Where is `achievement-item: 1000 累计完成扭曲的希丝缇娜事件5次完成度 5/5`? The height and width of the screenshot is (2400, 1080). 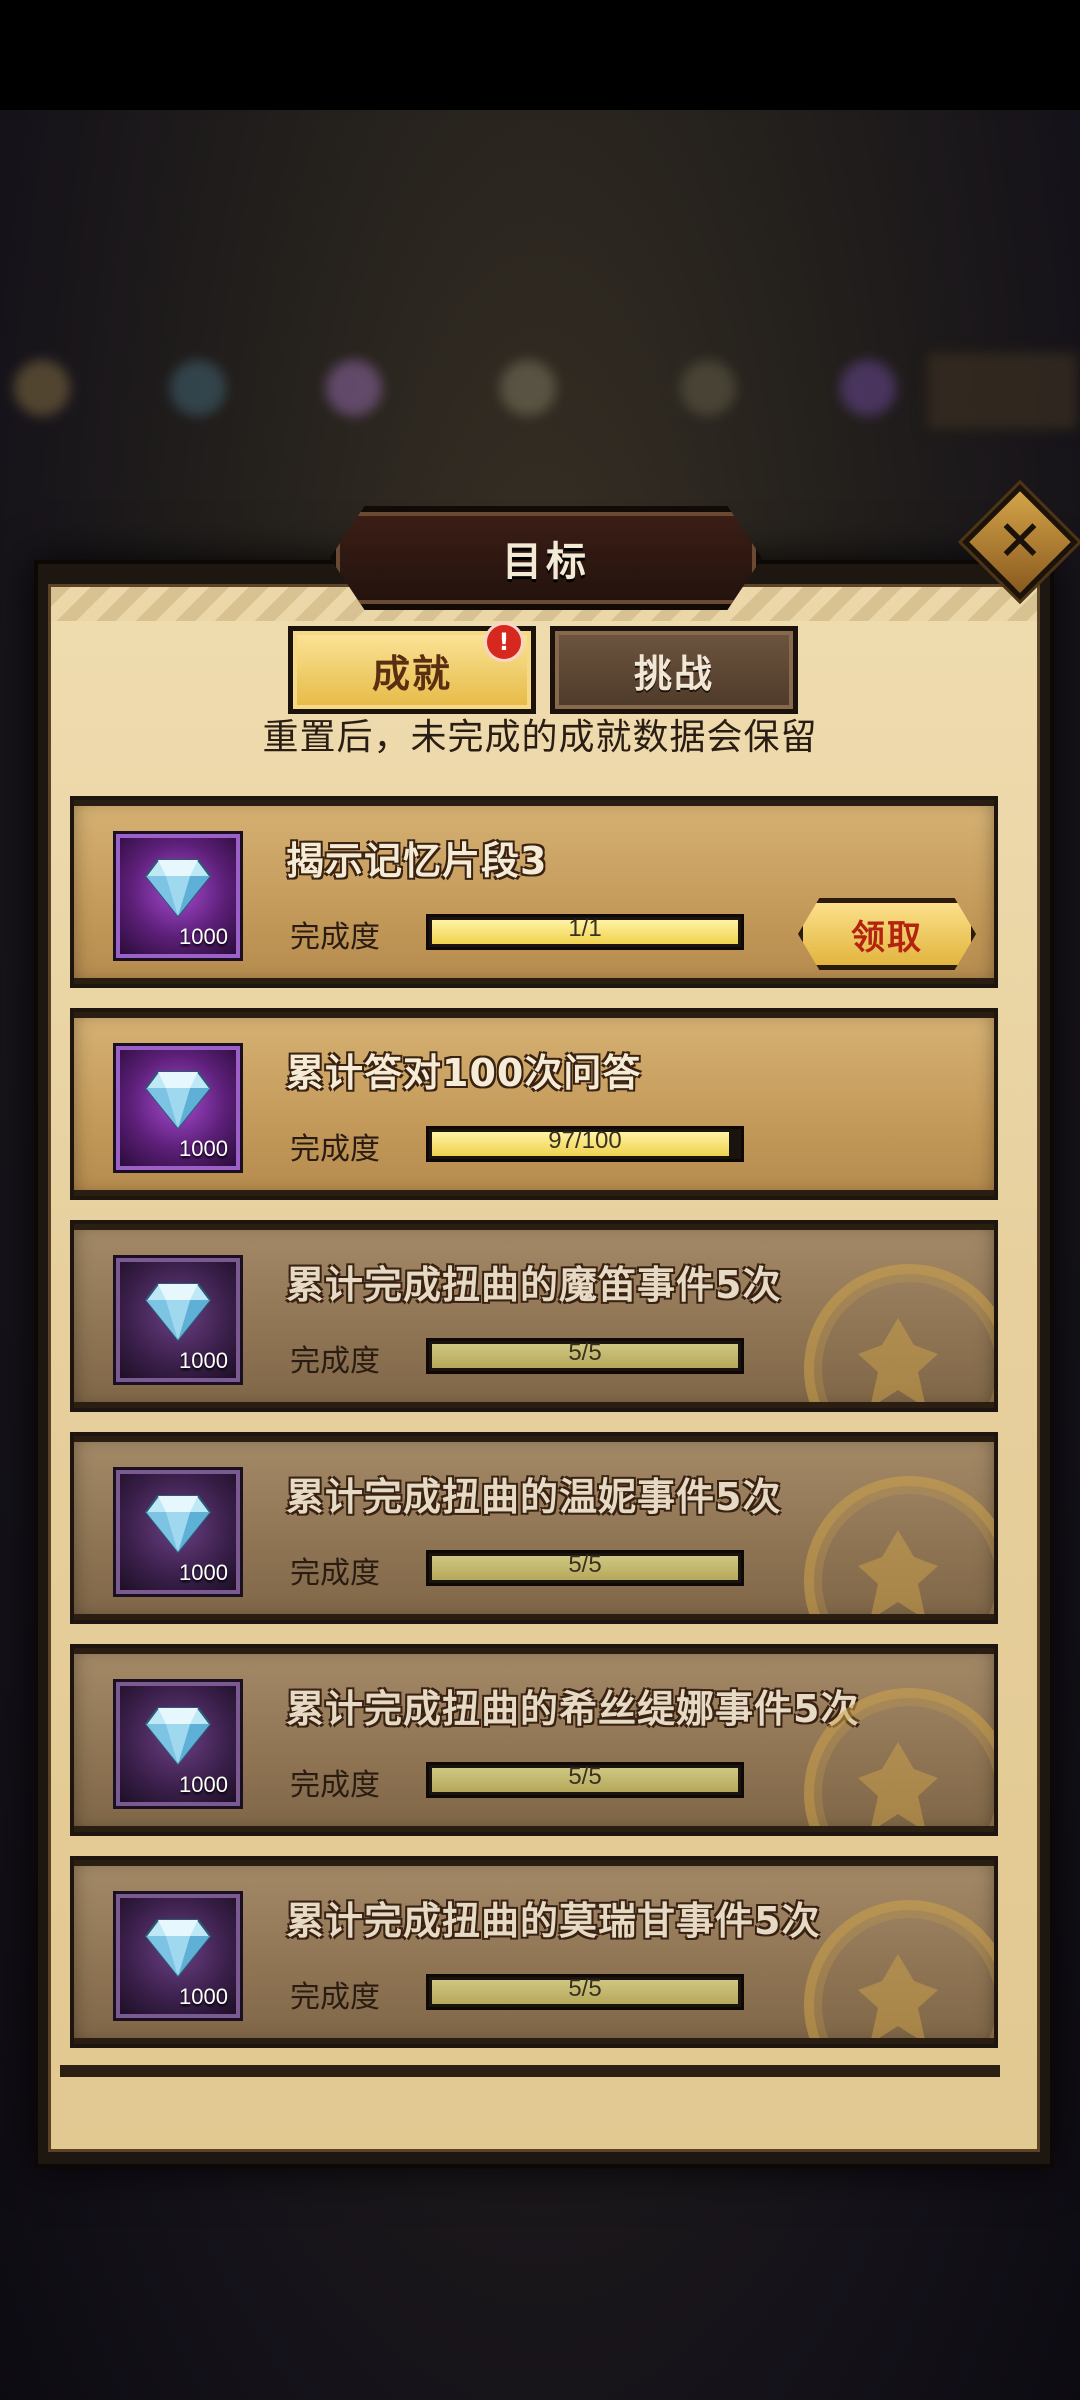 achievement-item: 1000 累计完成扭曲的希丝缇娜事件5次完成度 5/5 is located at coordinates (534, 1740).